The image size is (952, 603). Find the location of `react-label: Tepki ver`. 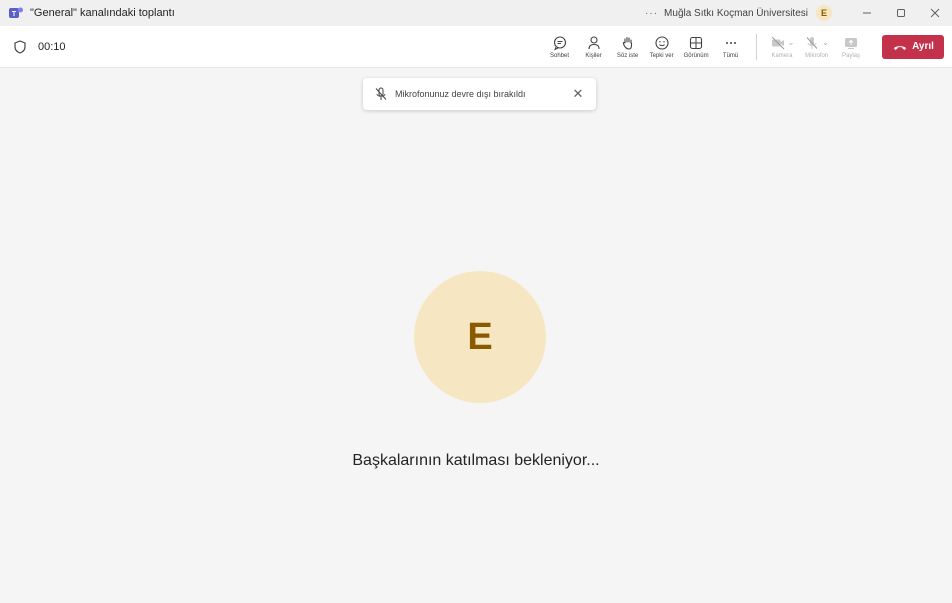

react-label: Tepki ver is located at coordinates (661, 55).